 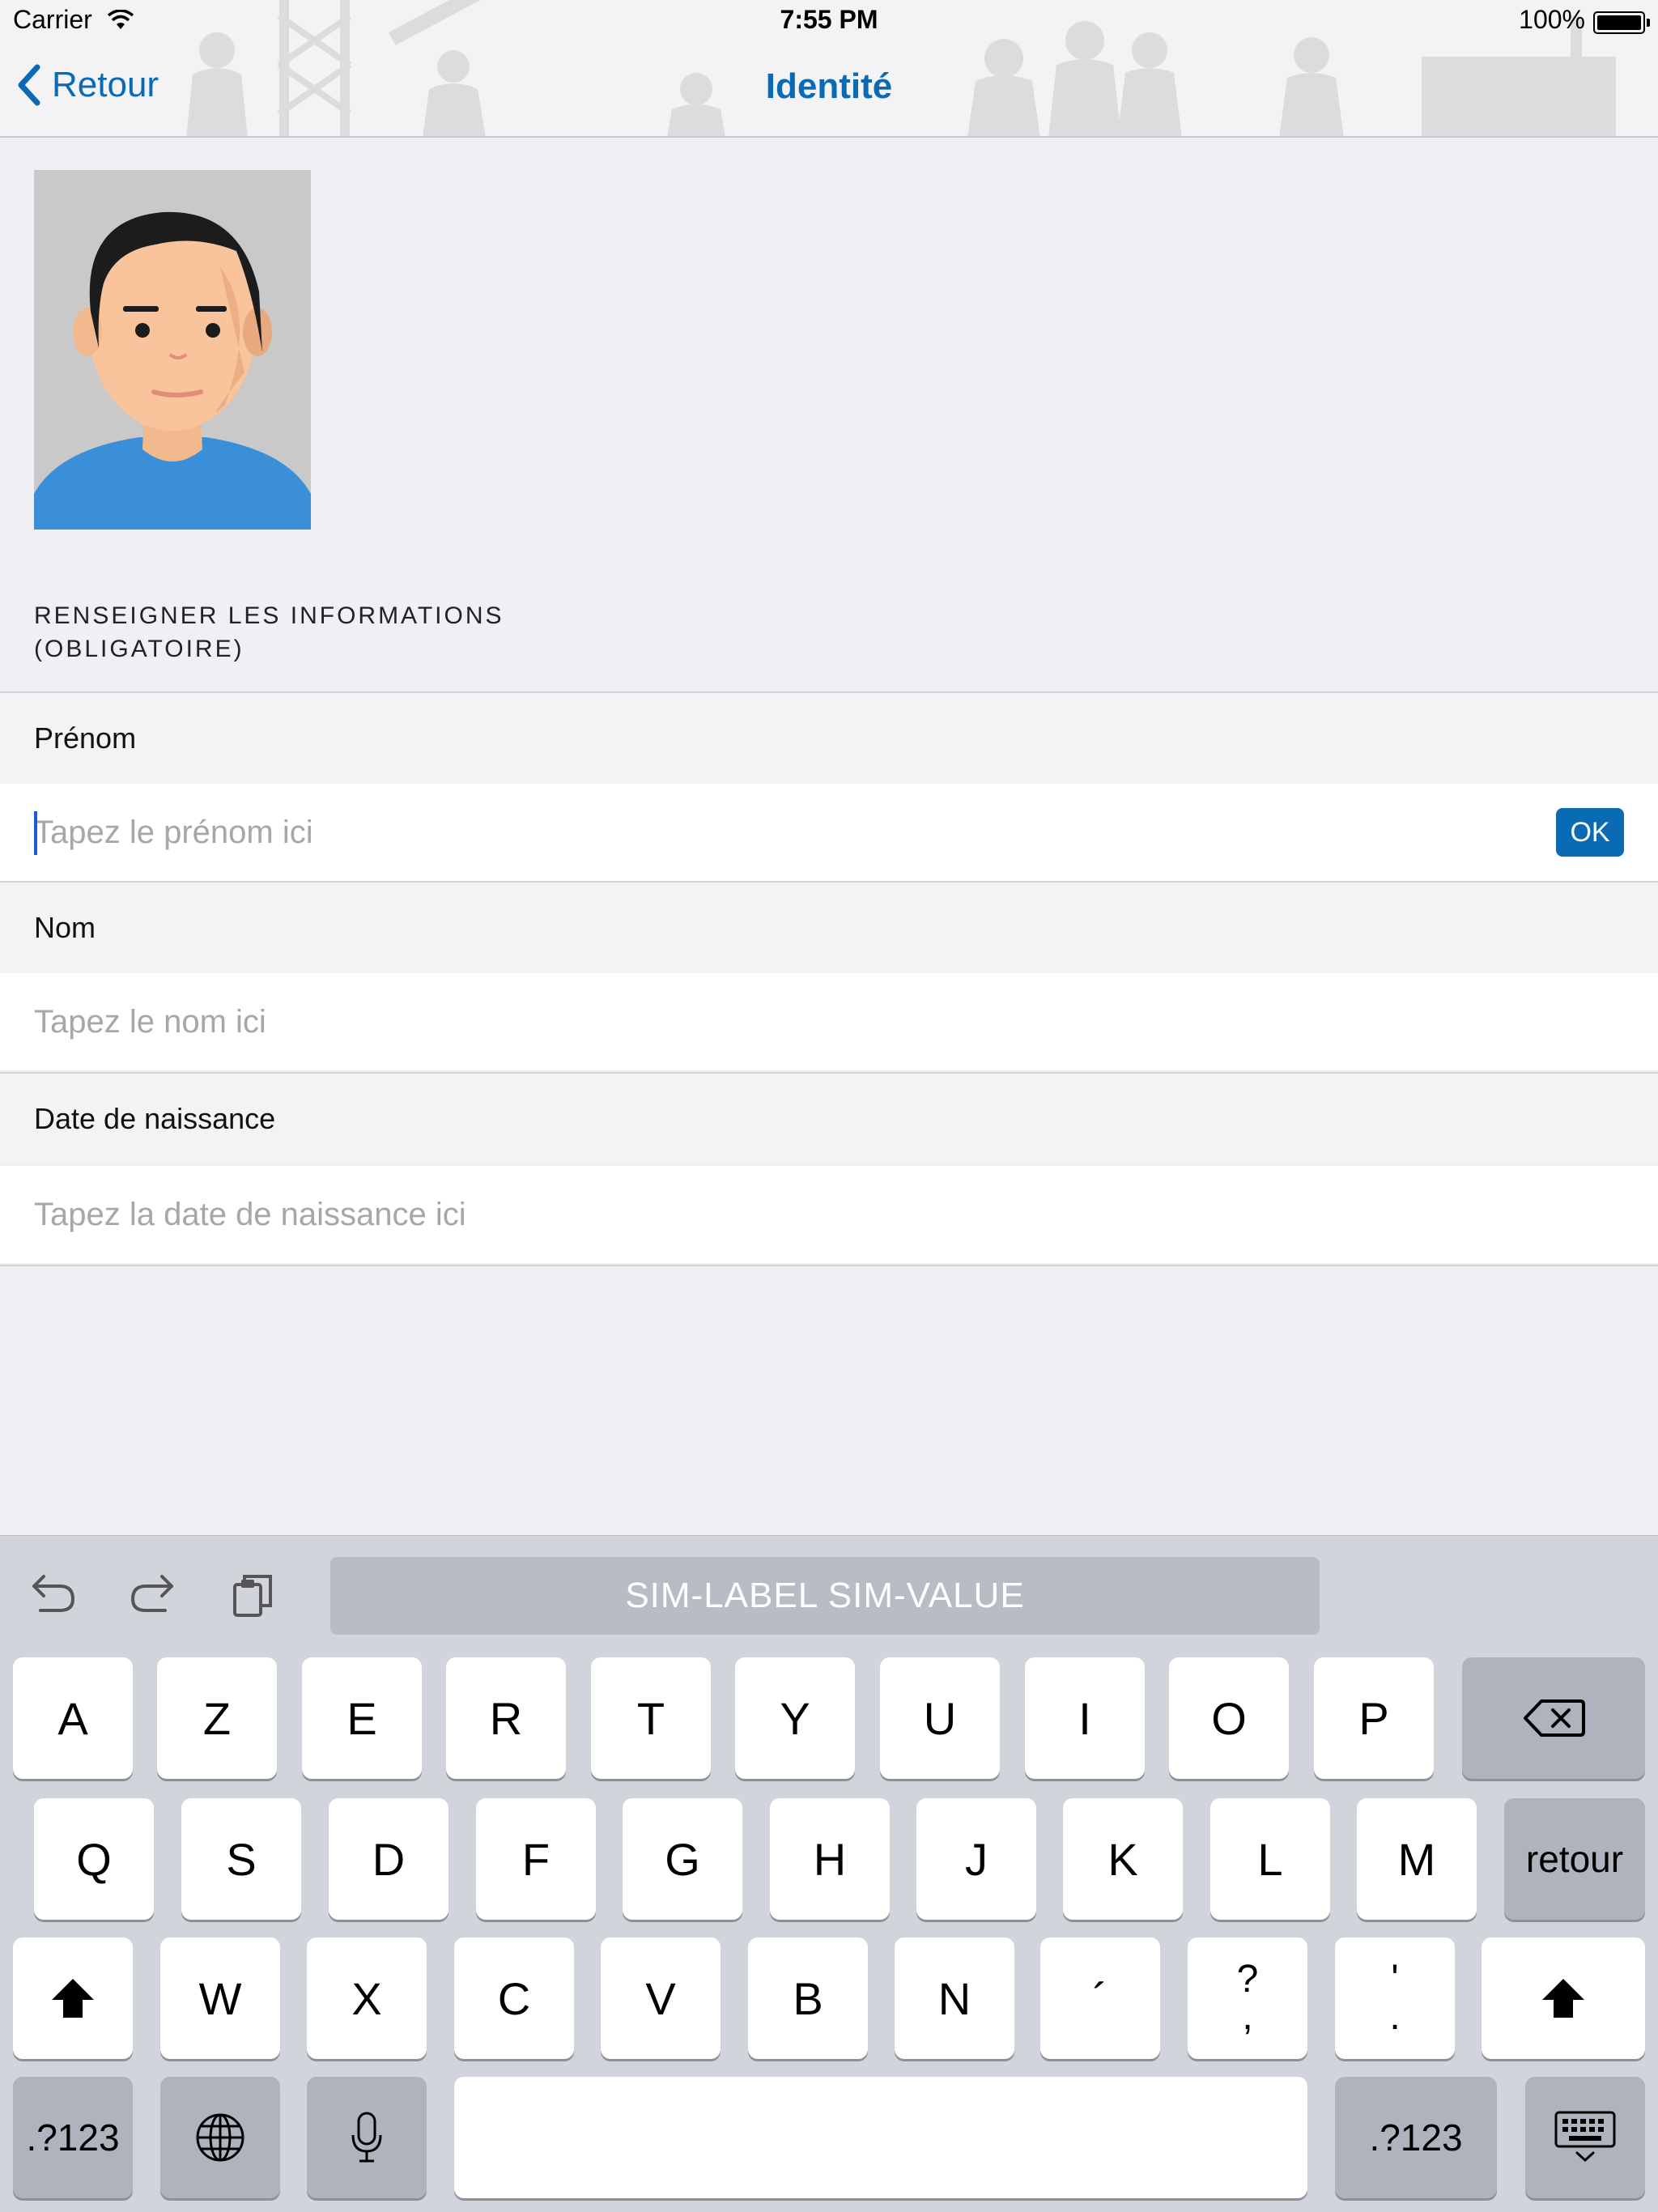 I want to click on globe-icon, so click(x=220, y=2137).